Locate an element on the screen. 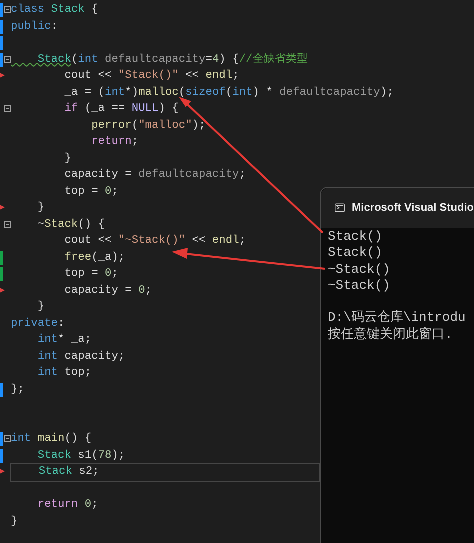 Image resolution: width=474 pixels, height=543 pixels. code-line: capacity = 0; is located at coordinates (108, 291).